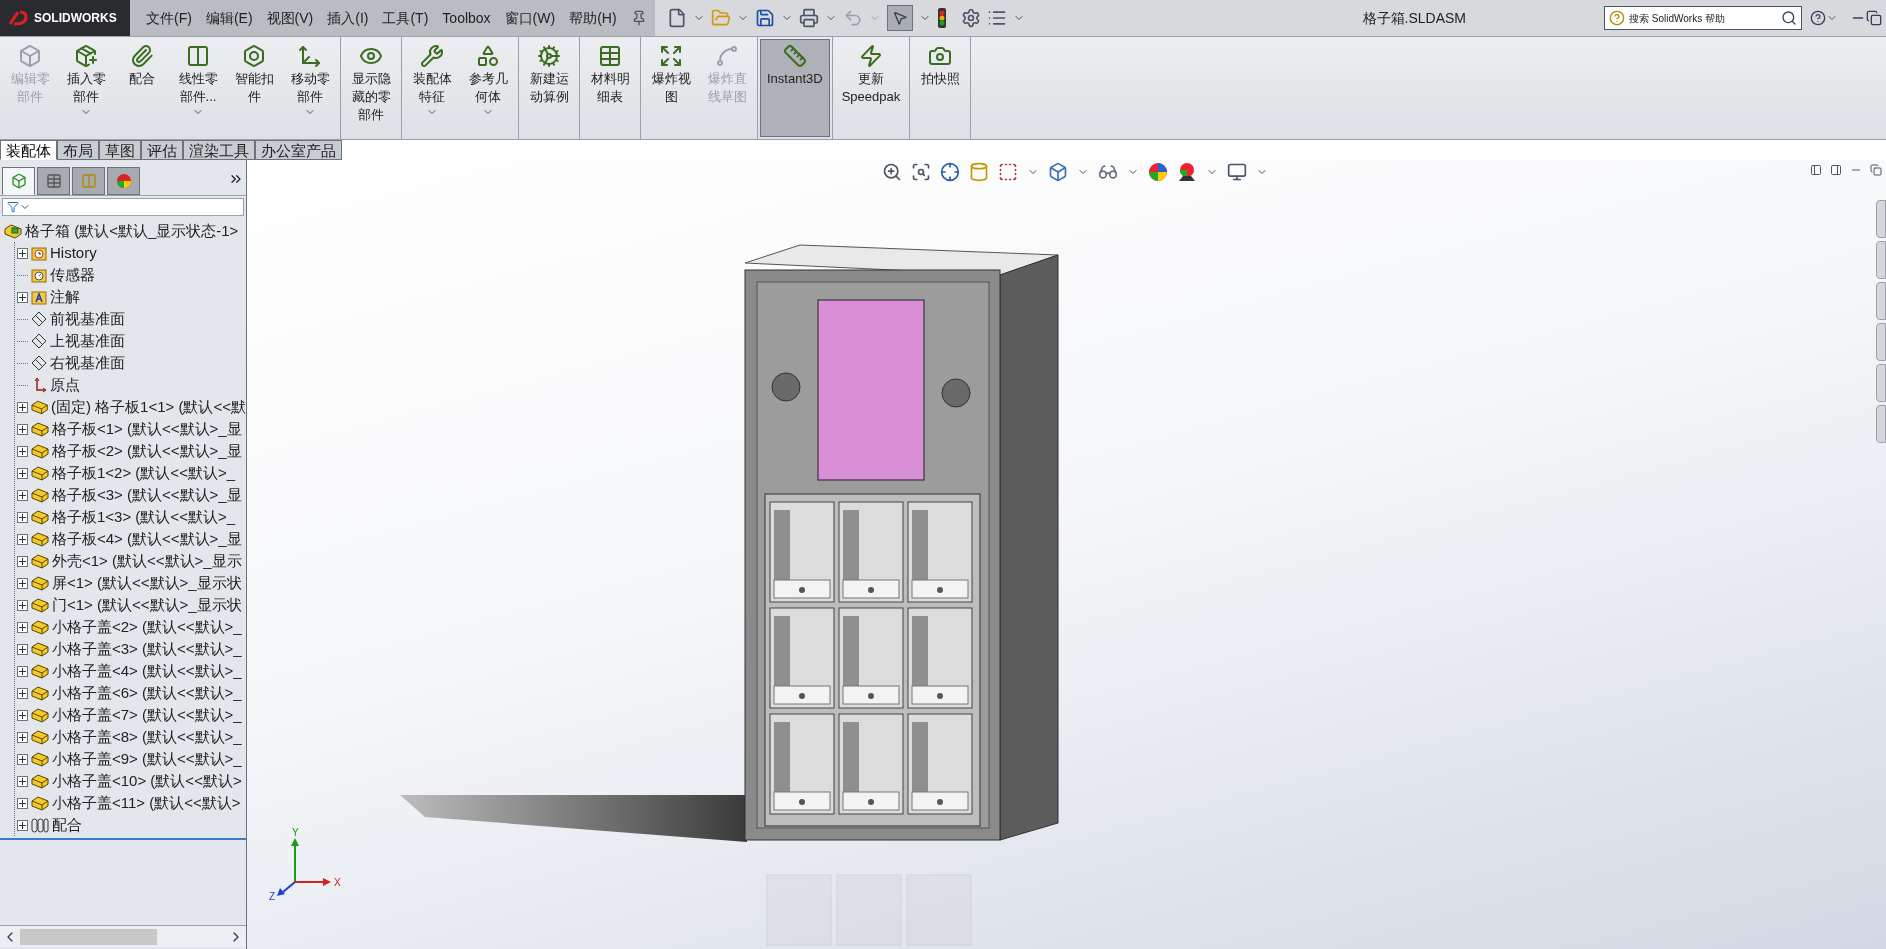 This screenshot has height=949, width=1886. What do you see at coordinates (162, 150) in the screenshot?
I see `command-tab: 评估` at bounding box center [162, 150].